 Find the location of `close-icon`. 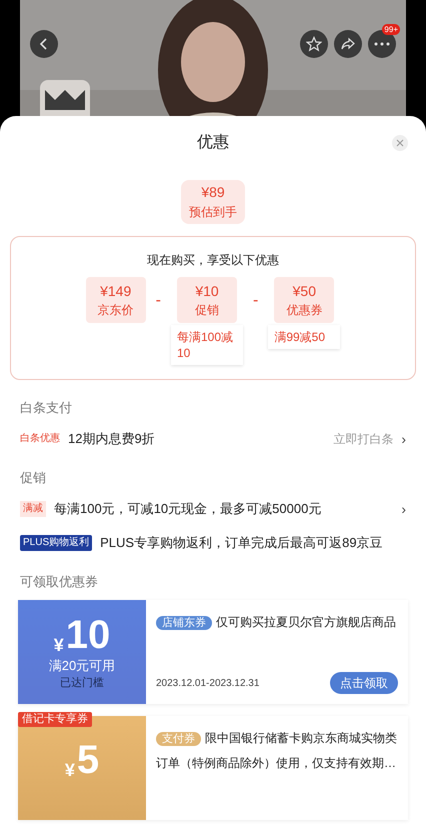

close-icon is located at coordinates (400, 143).